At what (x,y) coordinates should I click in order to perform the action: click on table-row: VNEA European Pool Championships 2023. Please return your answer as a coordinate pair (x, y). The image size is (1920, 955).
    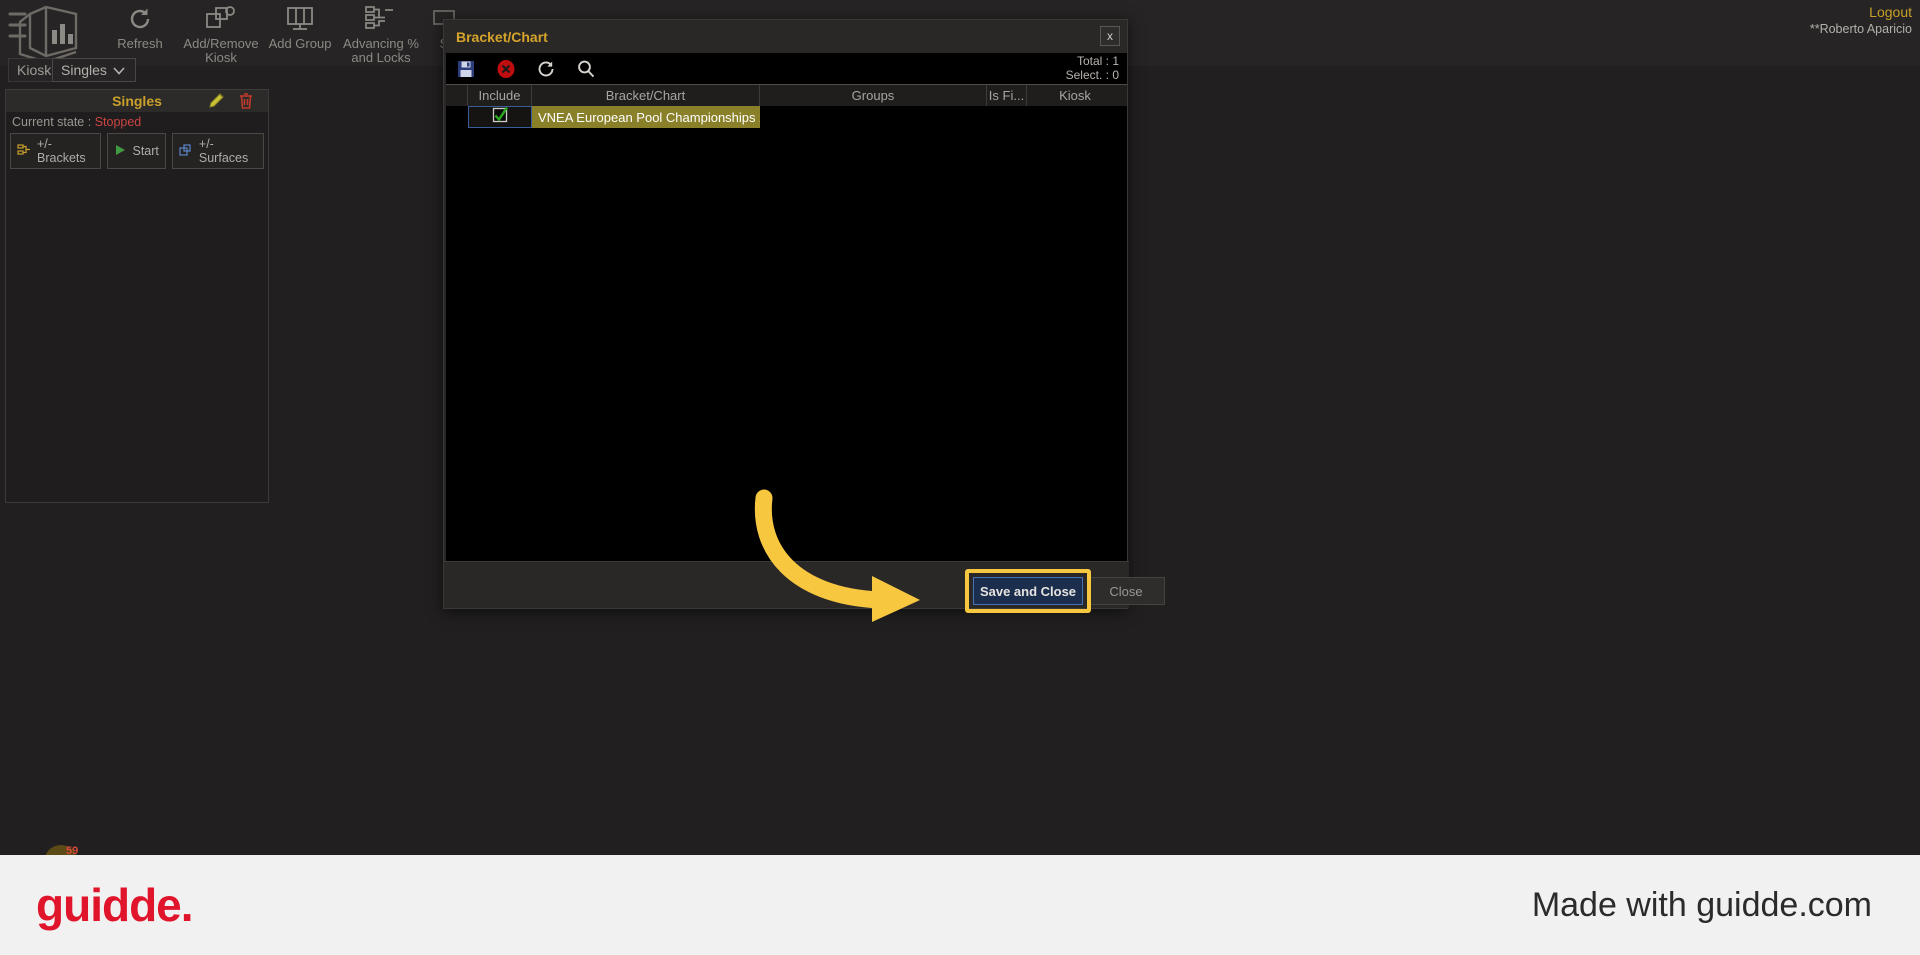
    Looking at the image, I should click on (786, 117).